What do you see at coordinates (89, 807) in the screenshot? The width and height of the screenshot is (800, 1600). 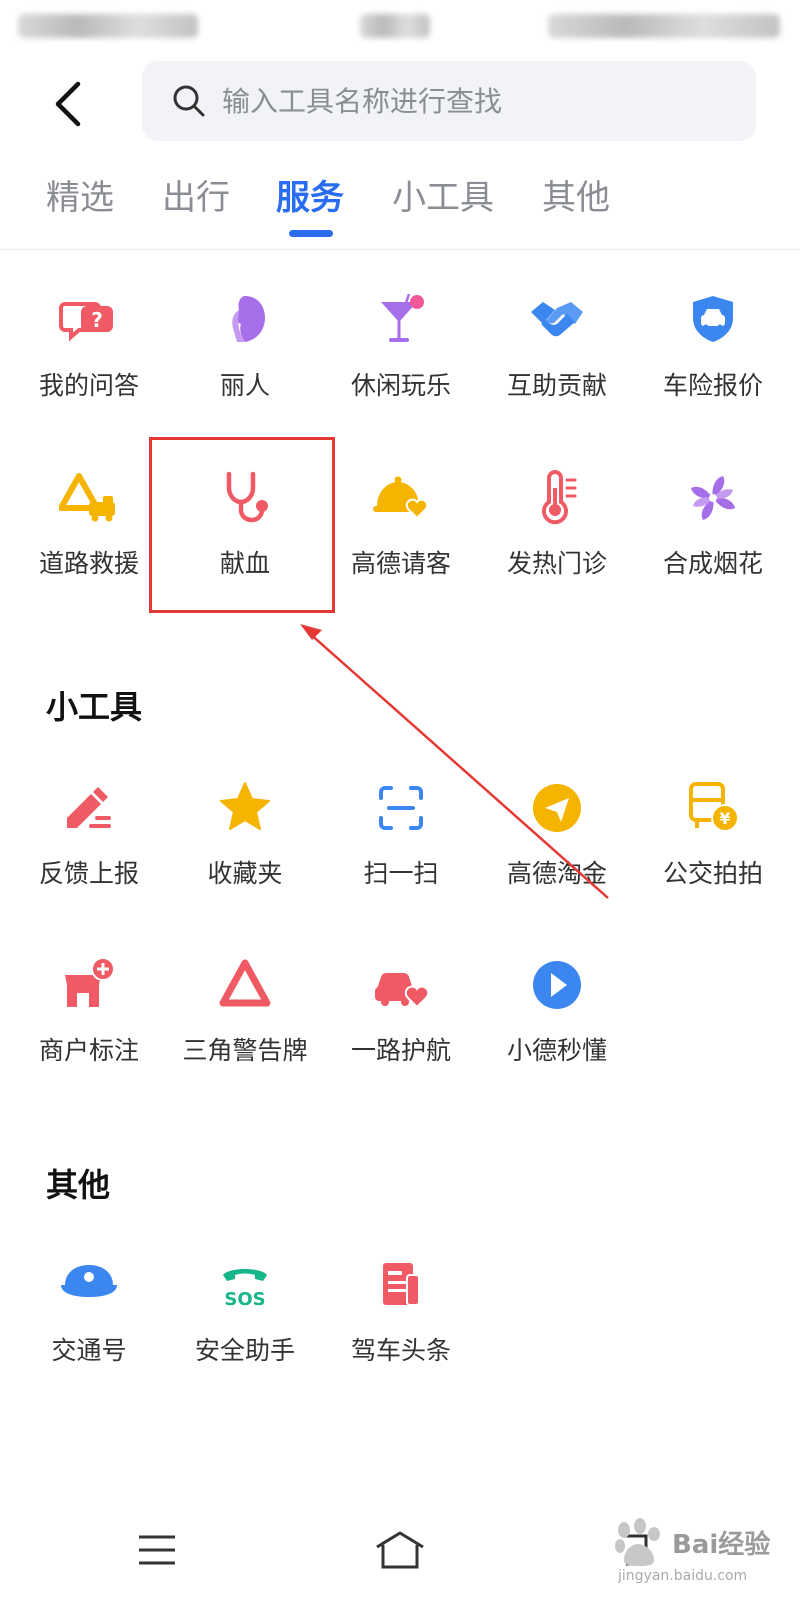 I see `pencil-edit-icon` at bounding box center [89, 807].